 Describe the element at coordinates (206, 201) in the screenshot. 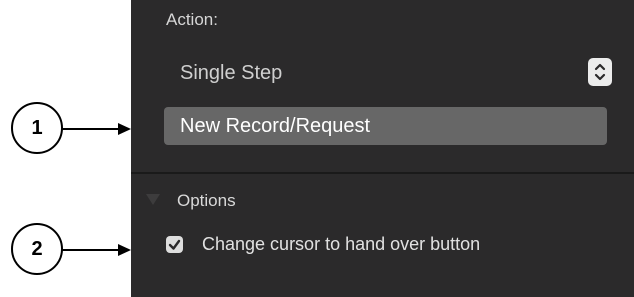

I see `options-heading: Options` at that location.